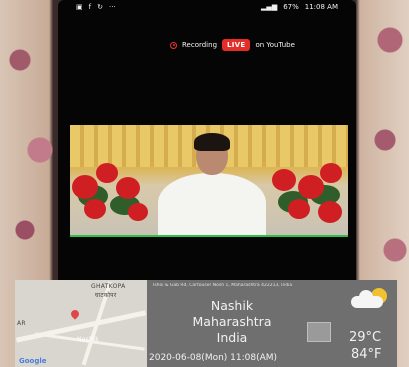 The image size is (409, 367). I want to click on more-icon: ···, so click(112, 7).